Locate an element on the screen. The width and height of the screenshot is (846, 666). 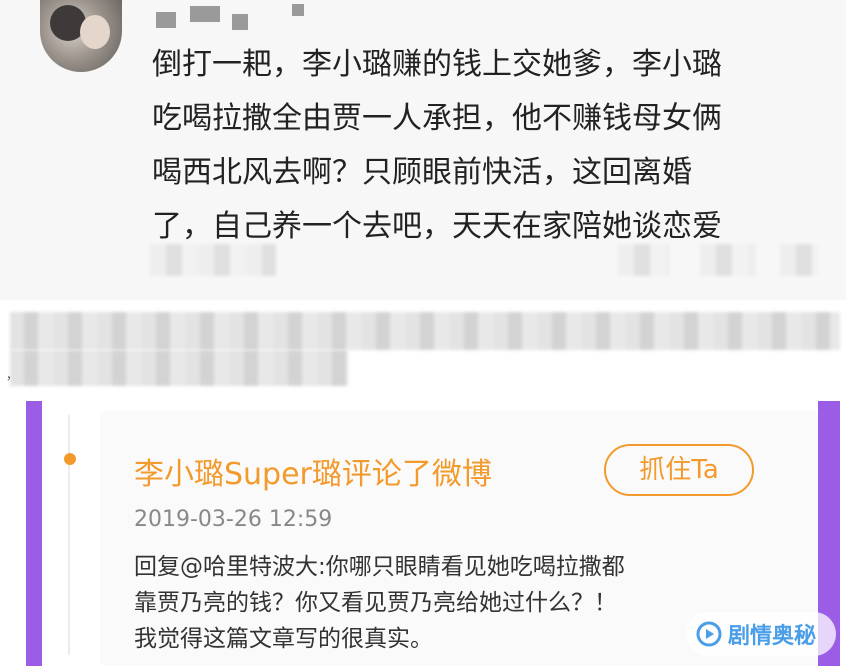
watermark: 剧情奥秘 is located at coordinates (761, 634).